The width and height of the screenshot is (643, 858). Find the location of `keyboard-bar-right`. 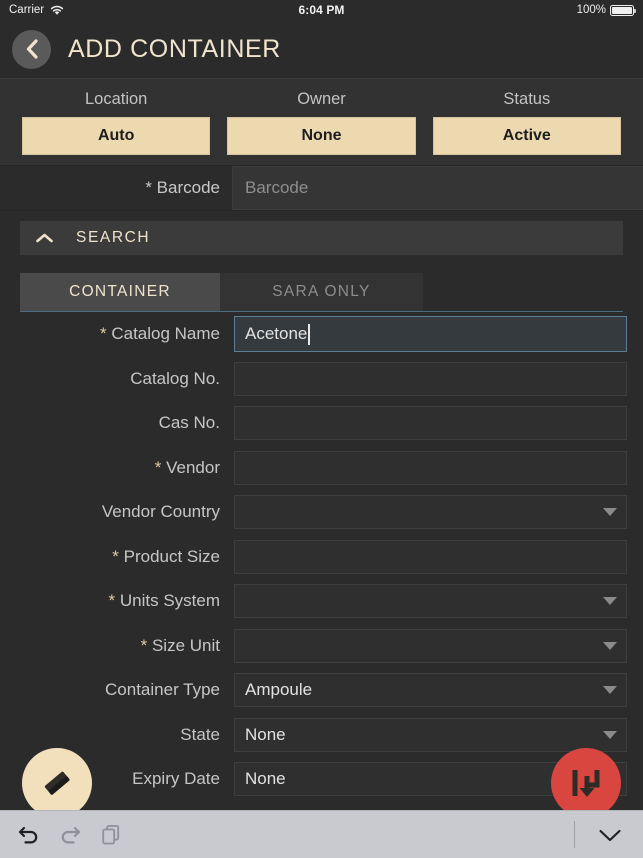

keyboard-bar-right is located at coordinates (608, 834).